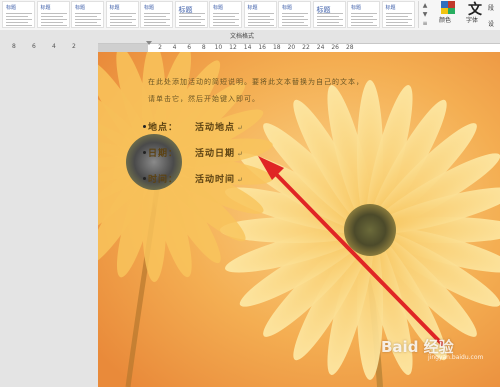 This screenshot has width=500, height=387. What do you see at coordinates (163, 126) in the screenshot?
I see `location-label: 地点：` at bounding box center [163, 126].